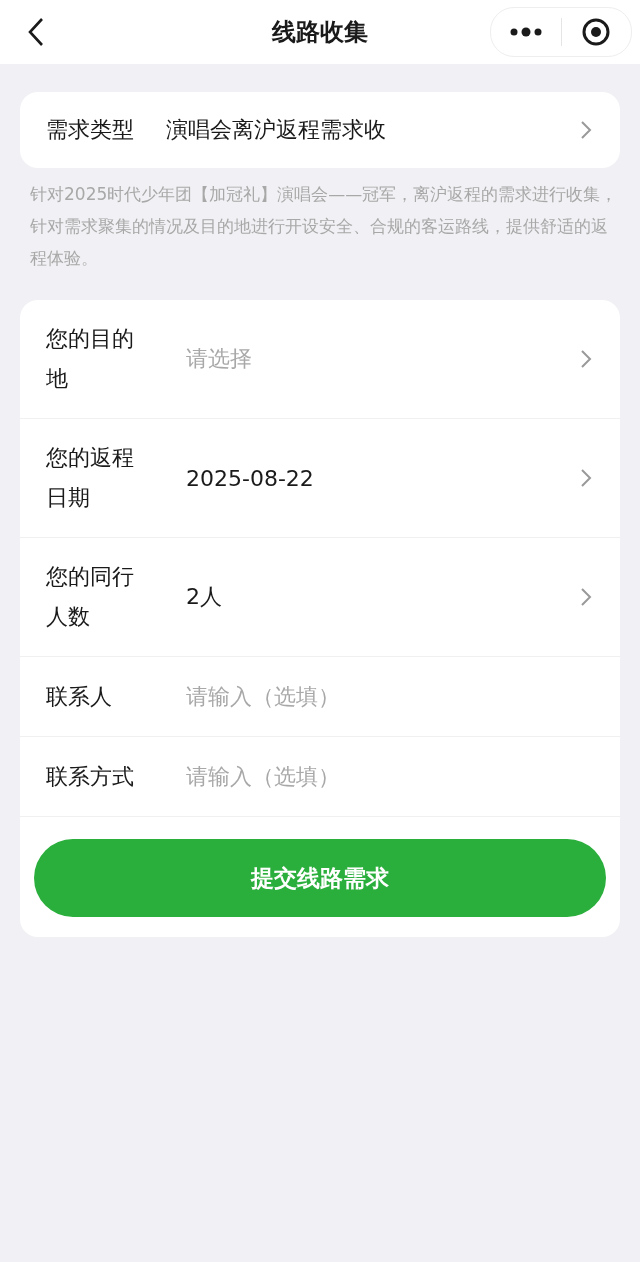  Describe the element at coordinates (204, 597) in the screenshot. I see `field-value: 2人` at that location.